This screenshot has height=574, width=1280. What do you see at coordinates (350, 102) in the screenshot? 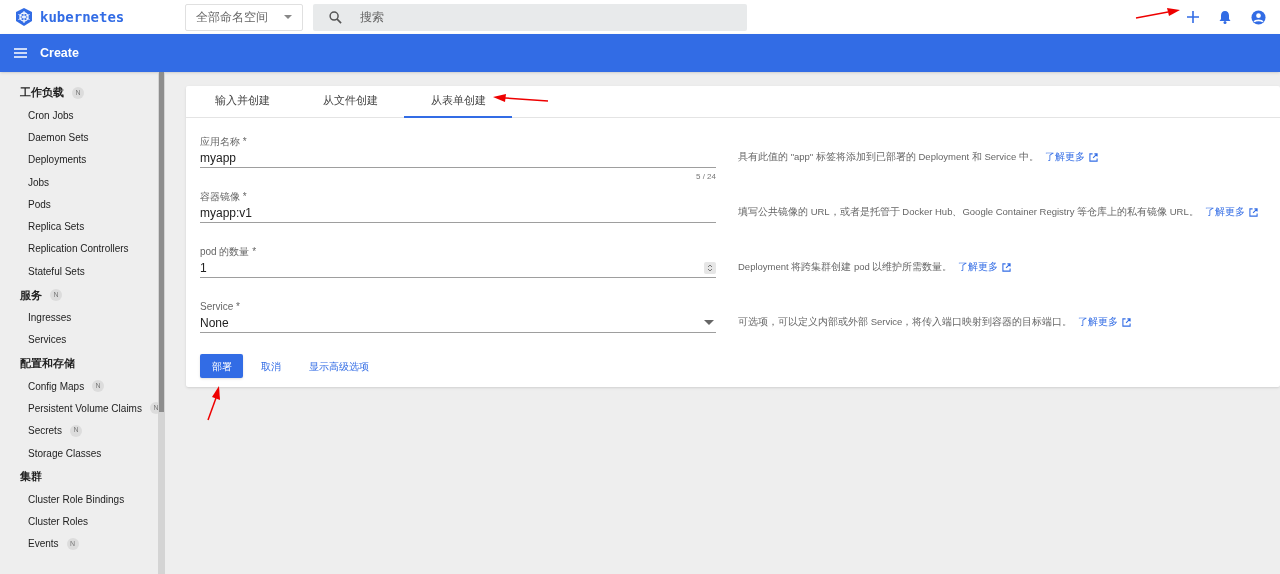
I see `tab: 从文件创建` at bounding box center [350, 102].